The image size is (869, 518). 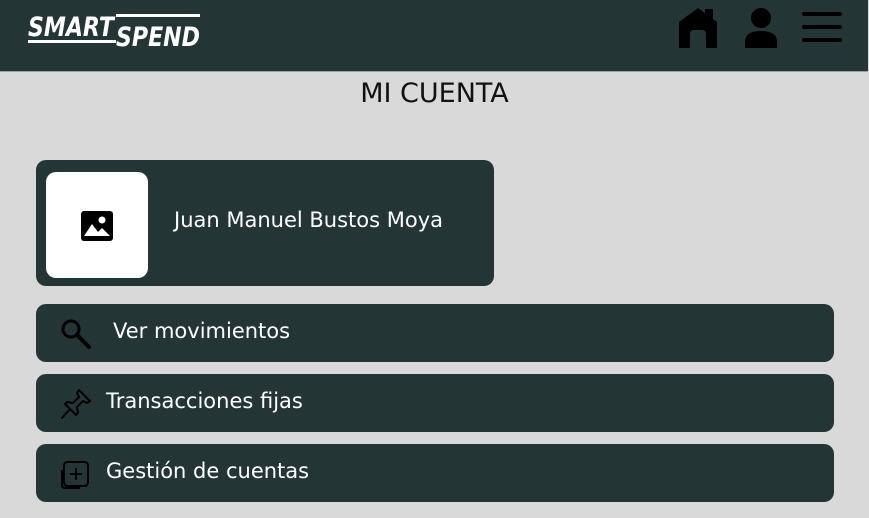 I want to click on profile-name: Juan Manuel Bustos Moya, so click(x=309, y=220).